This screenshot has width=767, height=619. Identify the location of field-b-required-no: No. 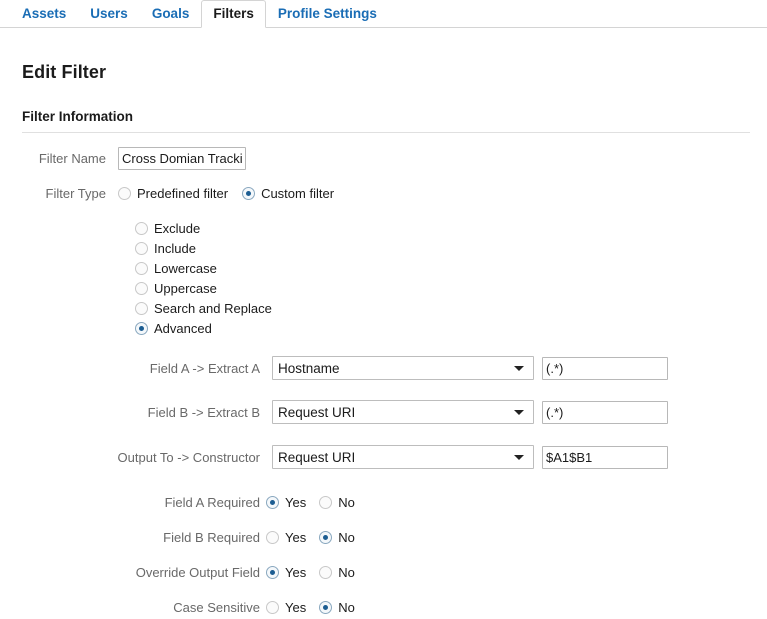
(337, 537).